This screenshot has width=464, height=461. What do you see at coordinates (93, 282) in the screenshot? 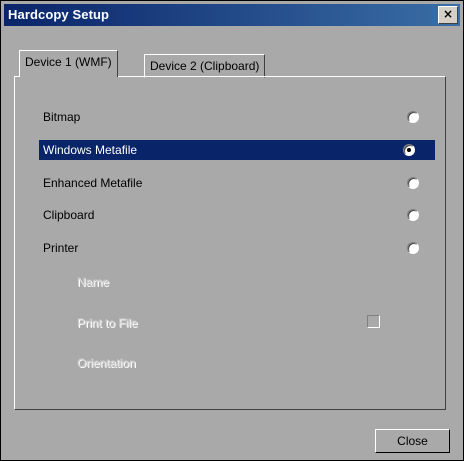
I see `printer-name-label: Name` at bounding box center [93, 282].